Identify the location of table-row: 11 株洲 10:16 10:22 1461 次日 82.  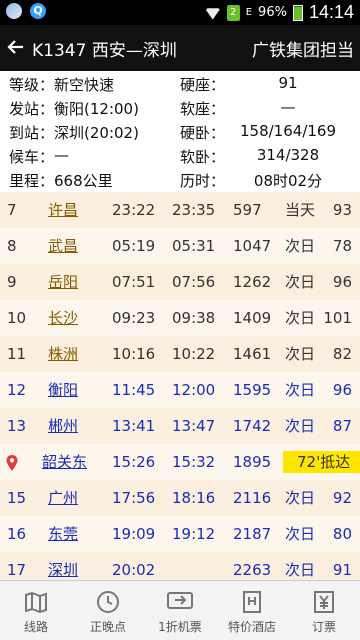
(180, 354).